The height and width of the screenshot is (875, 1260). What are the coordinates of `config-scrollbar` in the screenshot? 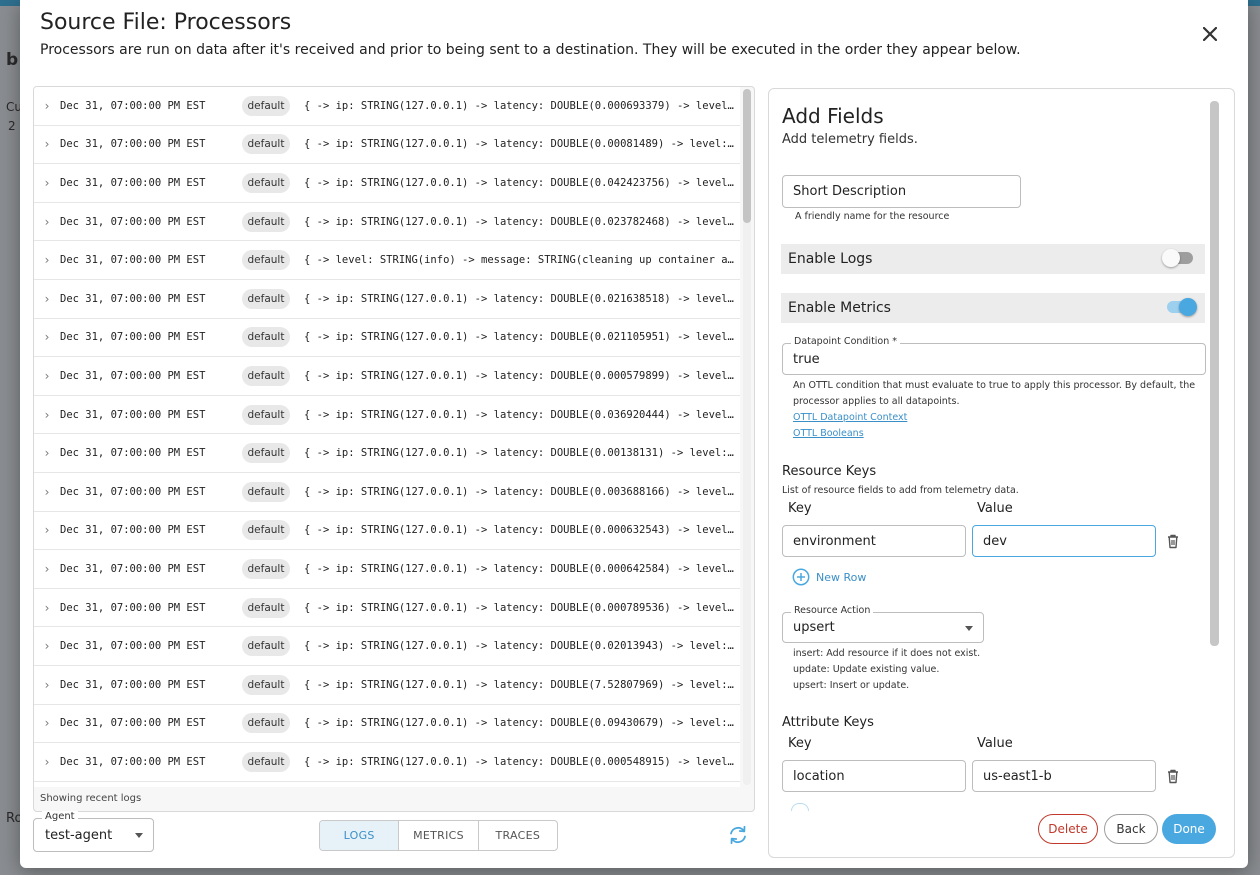 It's located at (1214, 373).